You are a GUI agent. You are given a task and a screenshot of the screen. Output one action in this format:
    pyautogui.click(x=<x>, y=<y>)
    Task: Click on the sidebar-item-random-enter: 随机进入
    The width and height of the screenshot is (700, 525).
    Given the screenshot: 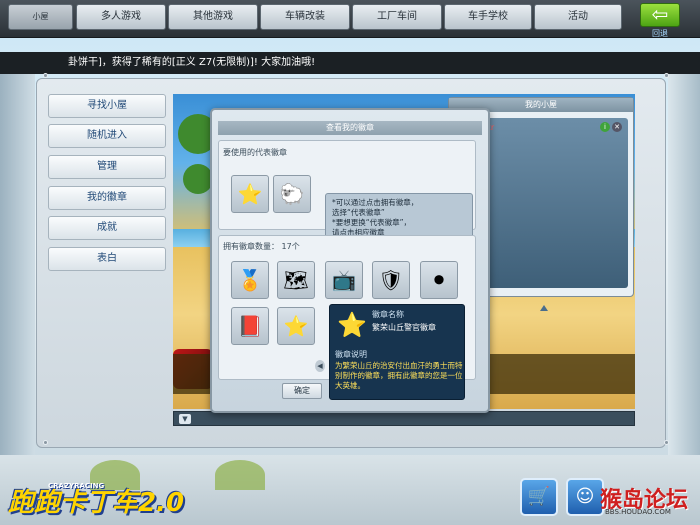 What is the action you would take?
    pyautogui.click(x=107, y=136)
    